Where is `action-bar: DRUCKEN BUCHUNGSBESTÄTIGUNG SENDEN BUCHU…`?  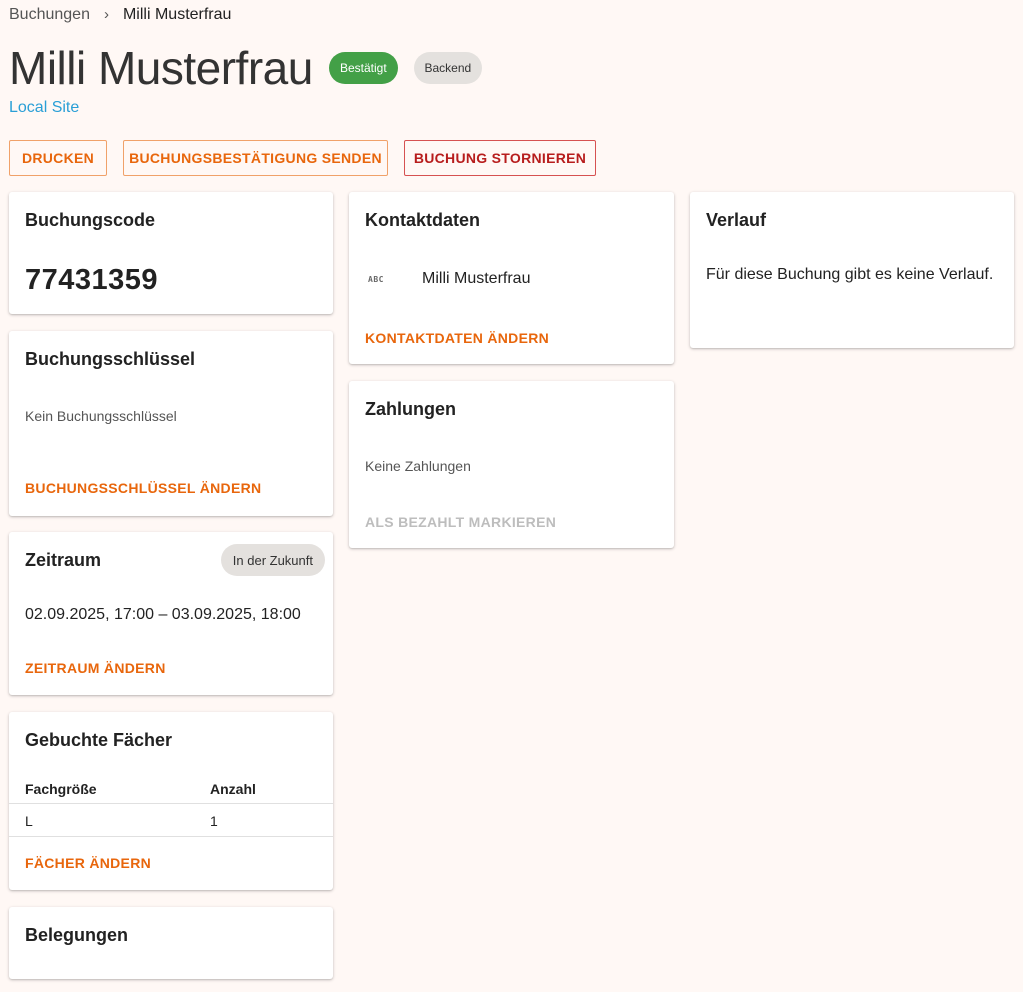 action-bar: DRUCKEN BUCHUNGSBESTÄTIGUNG SENDEN BUCHU… is located at coordinates (302, 158).